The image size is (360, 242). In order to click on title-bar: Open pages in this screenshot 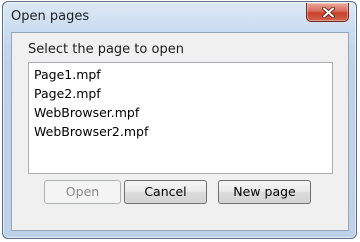, I will do `click(179, 17)`.